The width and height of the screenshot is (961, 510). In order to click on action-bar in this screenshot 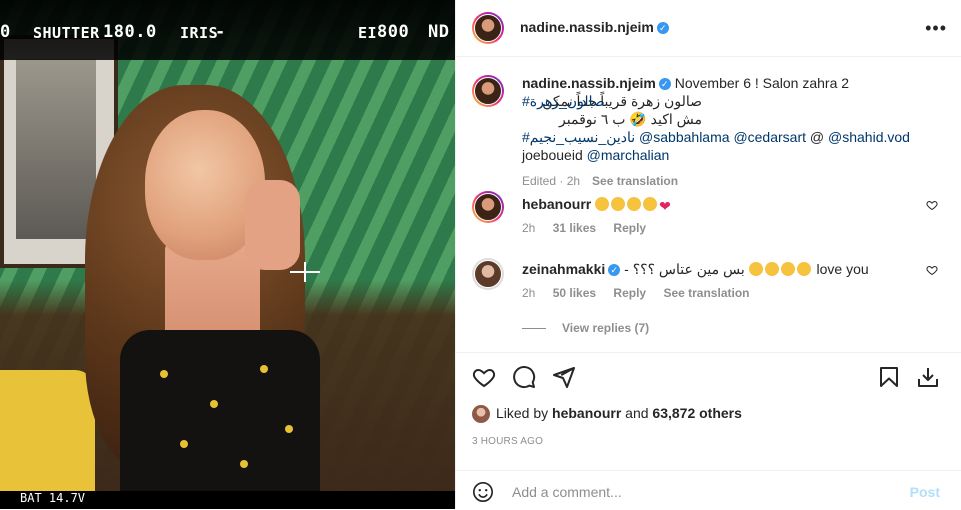, I will do `click(708, 375)`.